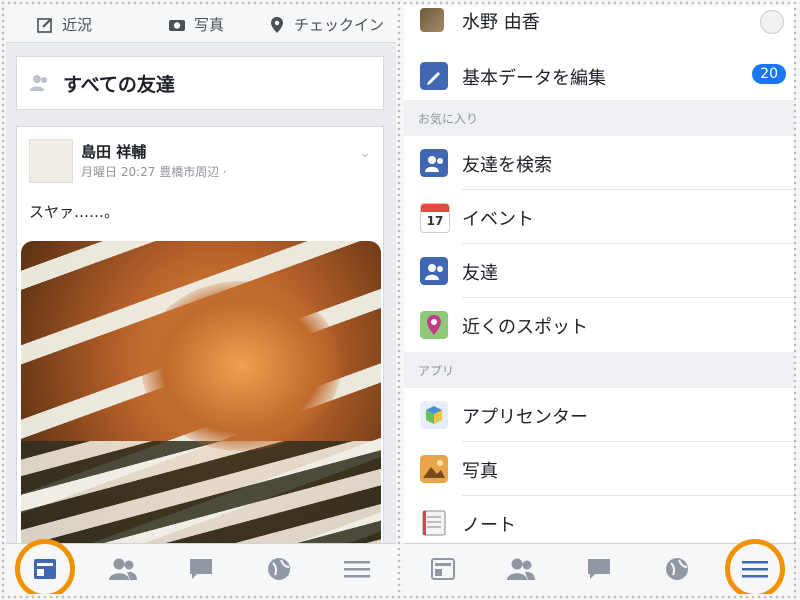 The width and height of the screenshot is (800, 600). I want to click on menu-label: 写真, so click(480, 471).